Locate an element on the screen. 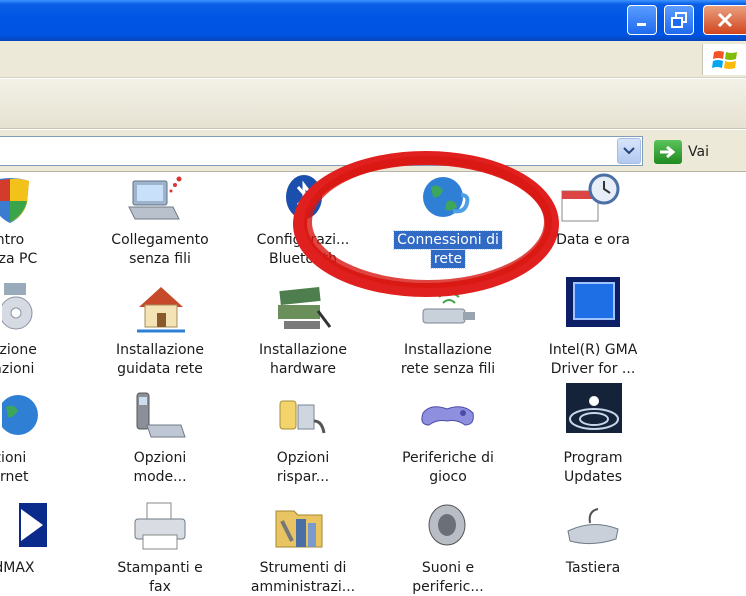 The width and height of the screenshot is (746, 596). item-label: cazioni is located at coordinates (17, 369).